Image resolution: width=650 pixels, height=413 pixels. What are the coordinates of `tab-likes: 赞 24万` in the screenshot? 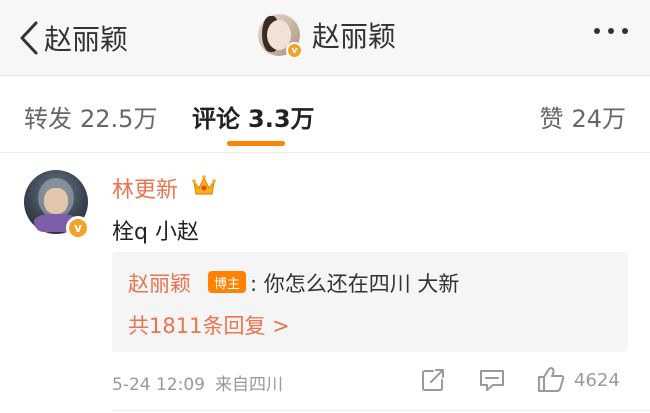 It's located at (582, 116).